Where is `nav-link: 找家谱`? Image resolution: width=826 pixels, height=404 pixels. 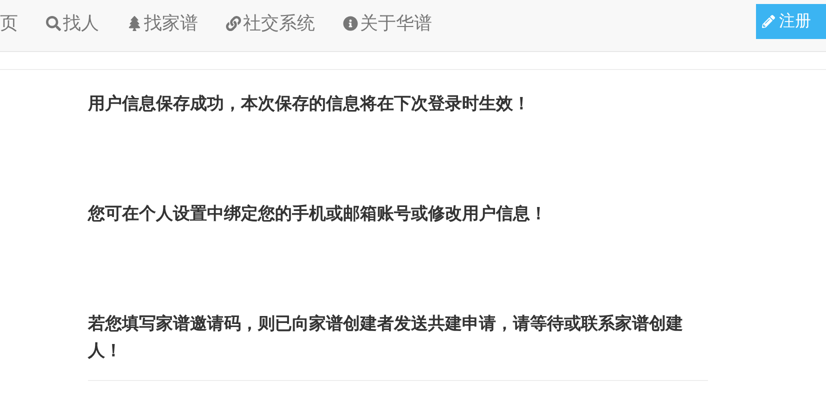
nav-link: 找家谱 is located at coordinates (162, 23).